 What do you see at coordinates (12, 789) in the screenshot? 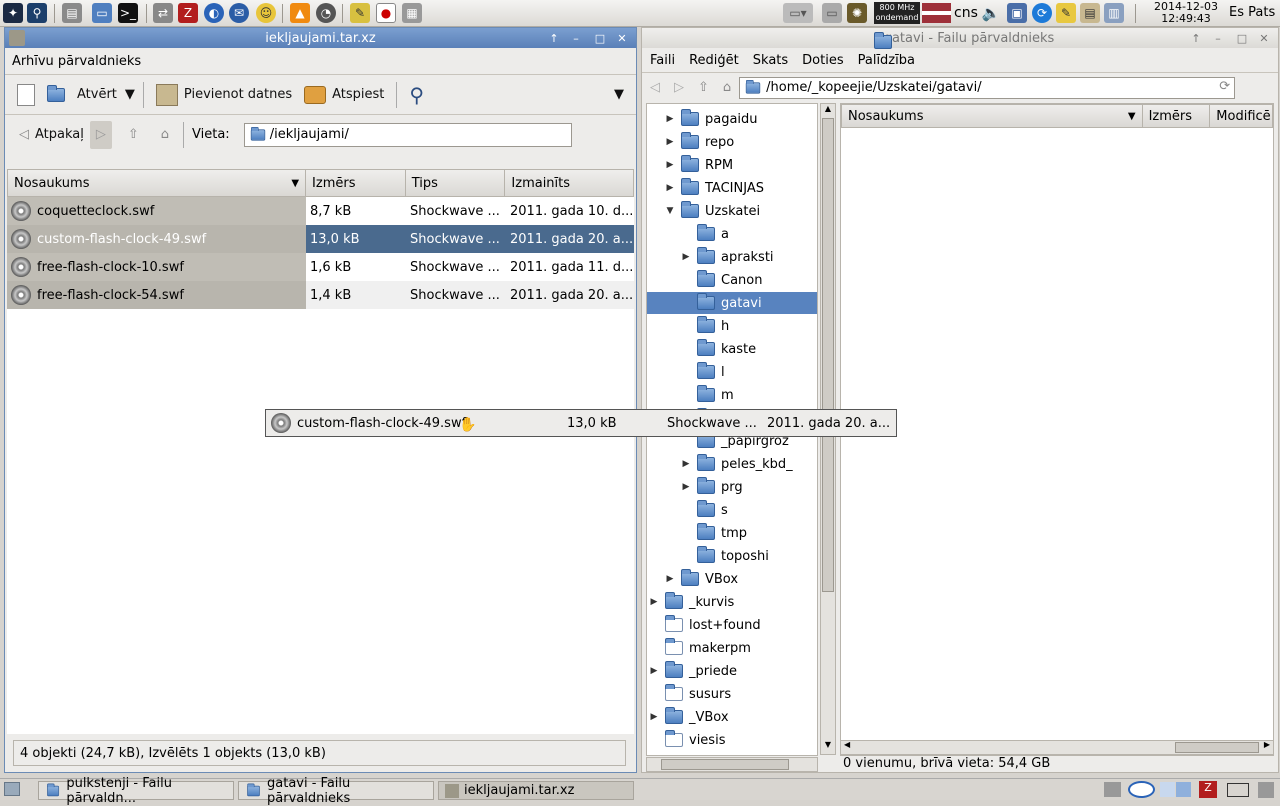
I see `show-desktop-icon` at bounding box center [12, 789].